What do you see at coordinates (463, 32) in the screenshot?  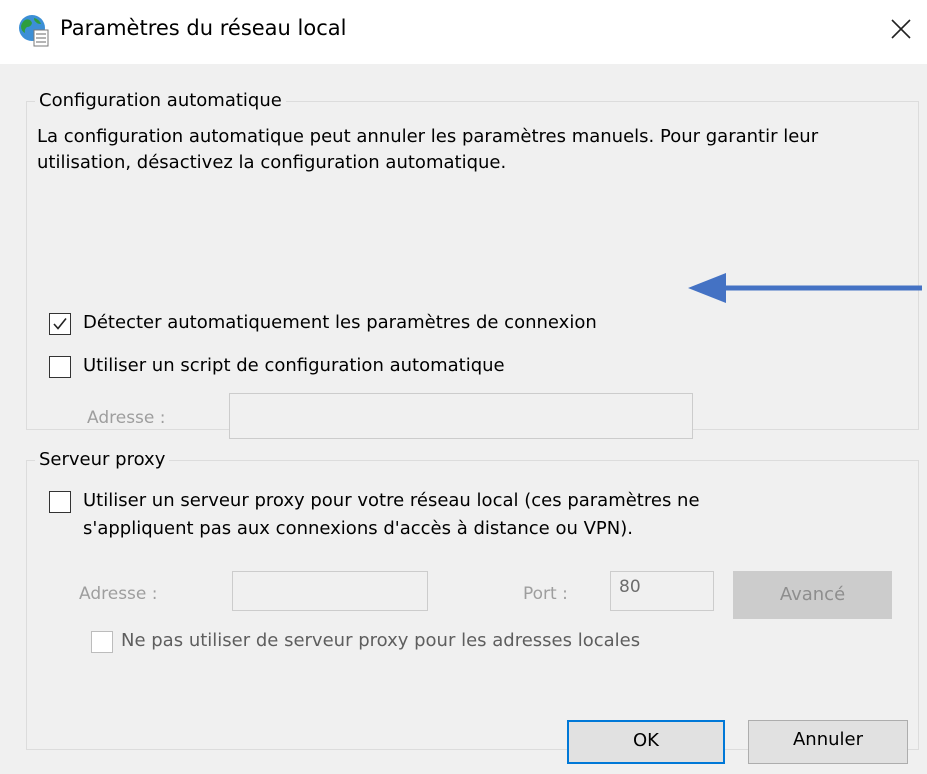 I see `title-bar: Paramètres du réseau local` at bounding box center [463, 32].